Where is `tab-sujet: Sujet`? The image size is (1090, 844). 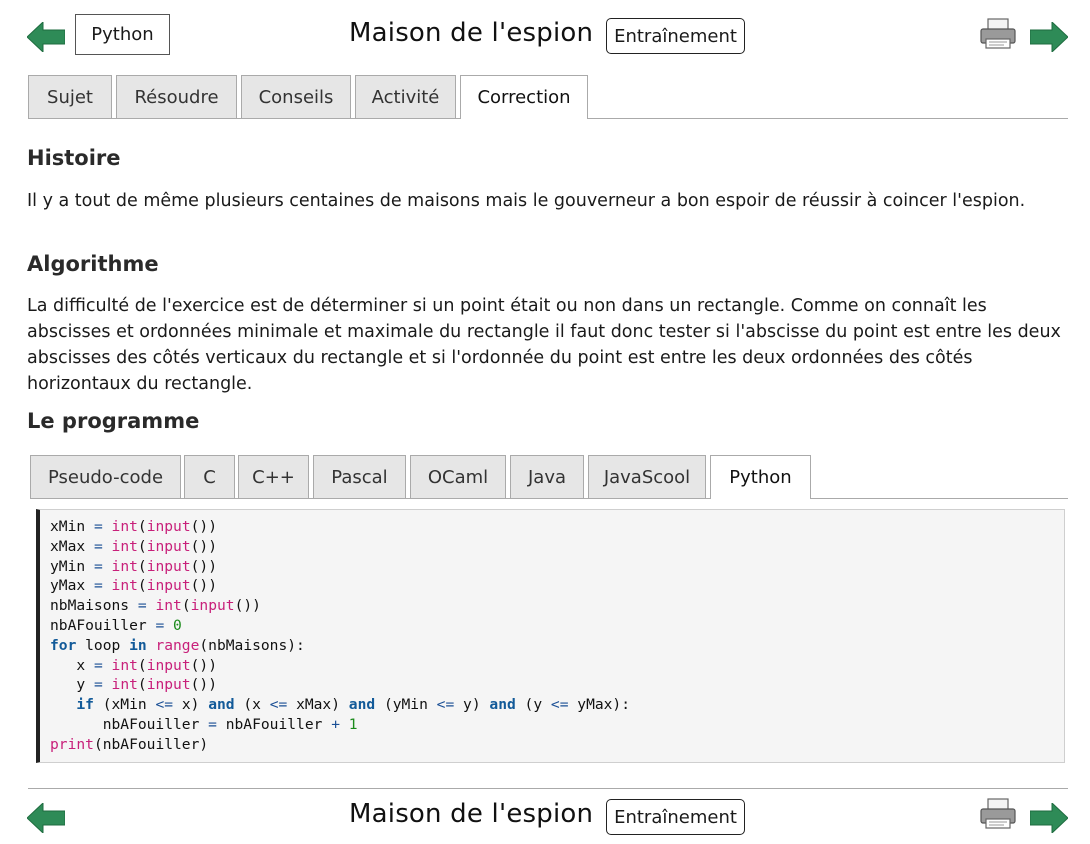 tab-sujet: Sujet is located at coordinates (70, 96).